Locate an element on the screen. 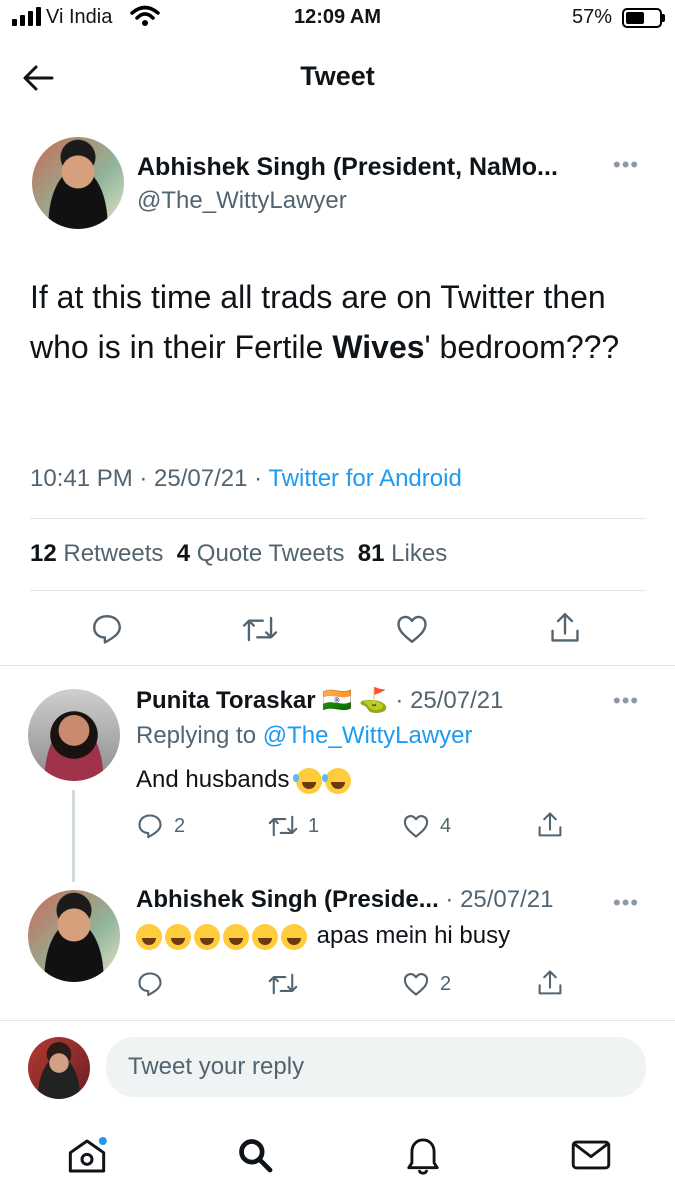 This screenshot has width=675, height=1200. author-avatar is located at coordinates (78, 183).